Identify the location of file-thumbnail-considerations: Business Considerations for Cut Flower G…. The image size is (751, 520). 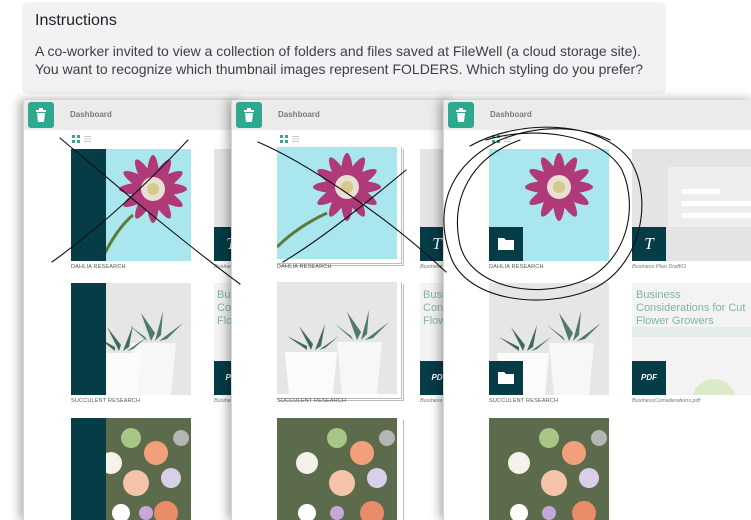
(691, 339).